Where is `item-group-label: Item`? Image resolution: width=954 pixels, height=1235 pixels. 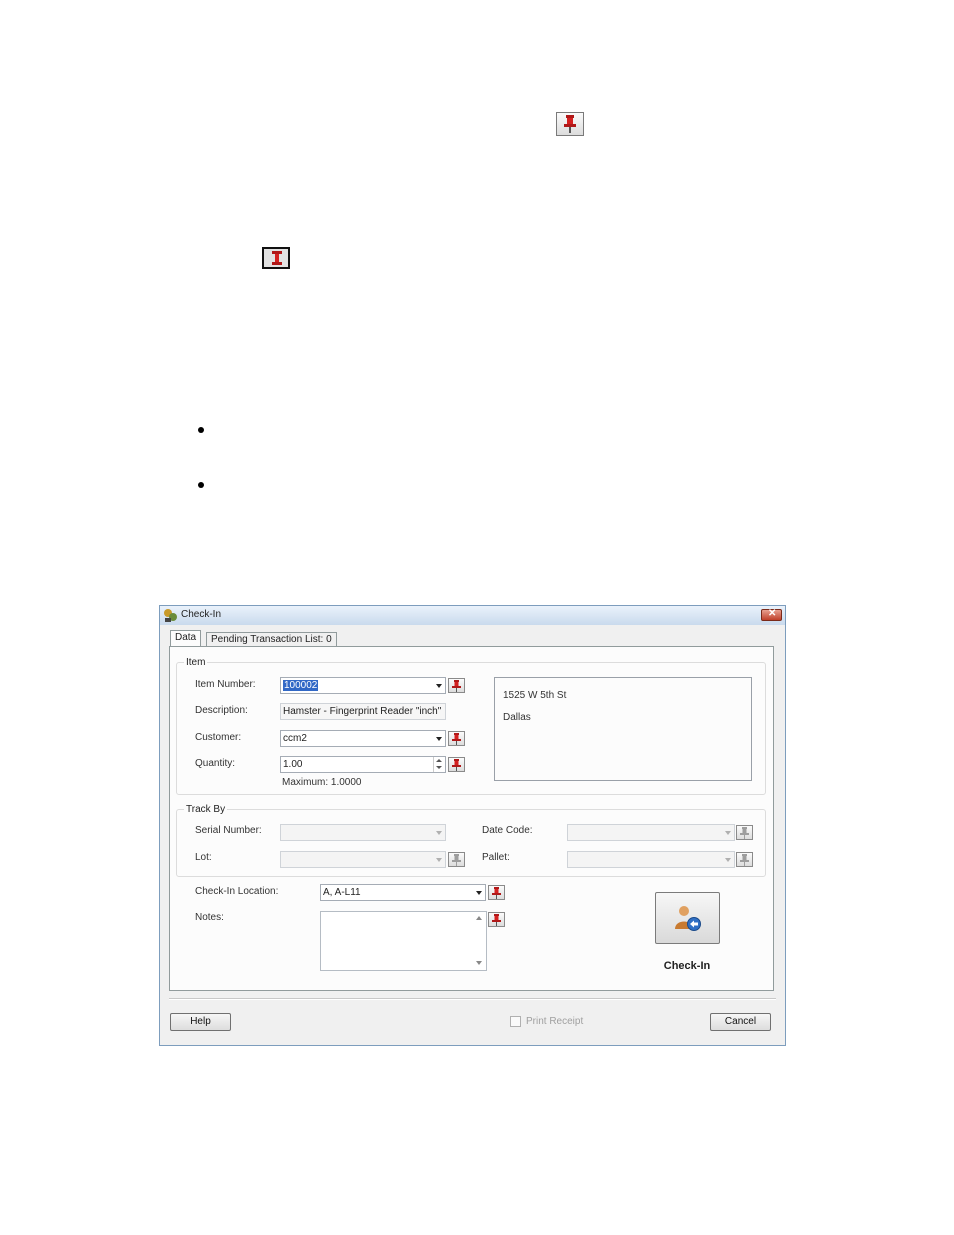 item-group-label: Item is located at coordinates (196, 662).